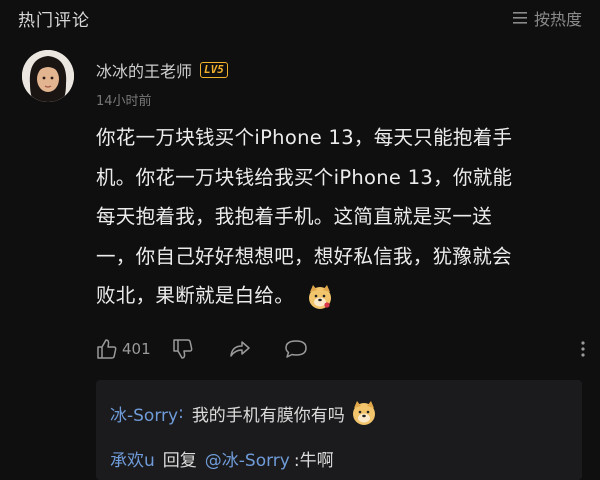 Image resolution: width=600 pixels, height=480 pixels. I want to click on thumbs-down-icon, so click(183, 349).